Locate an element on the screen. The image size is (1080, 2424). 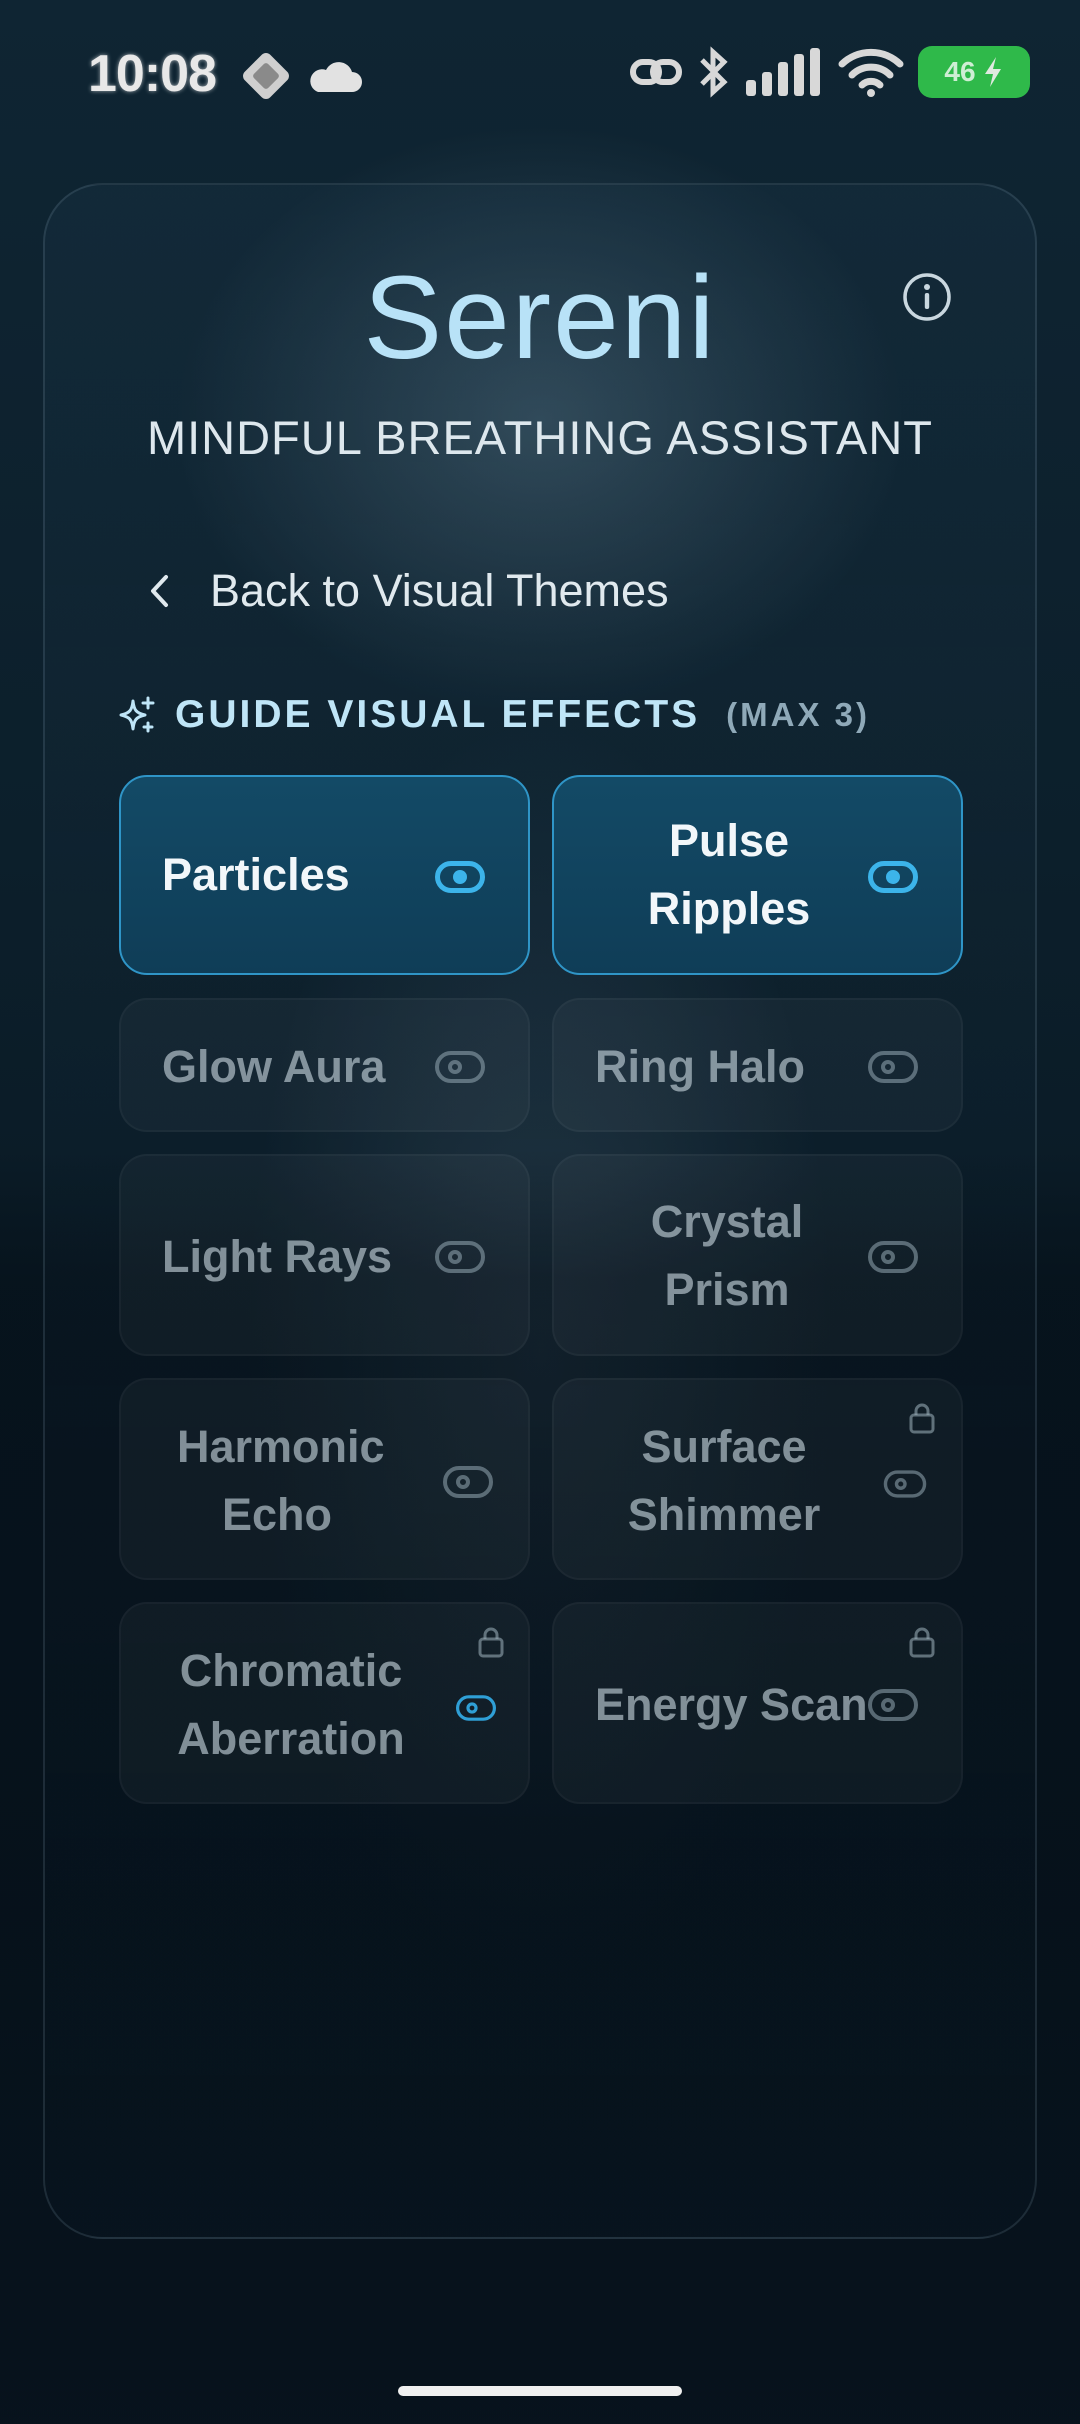
effect-tile-harmonic-echo: Harmonic Echo is located at coordinates (324, 1479).